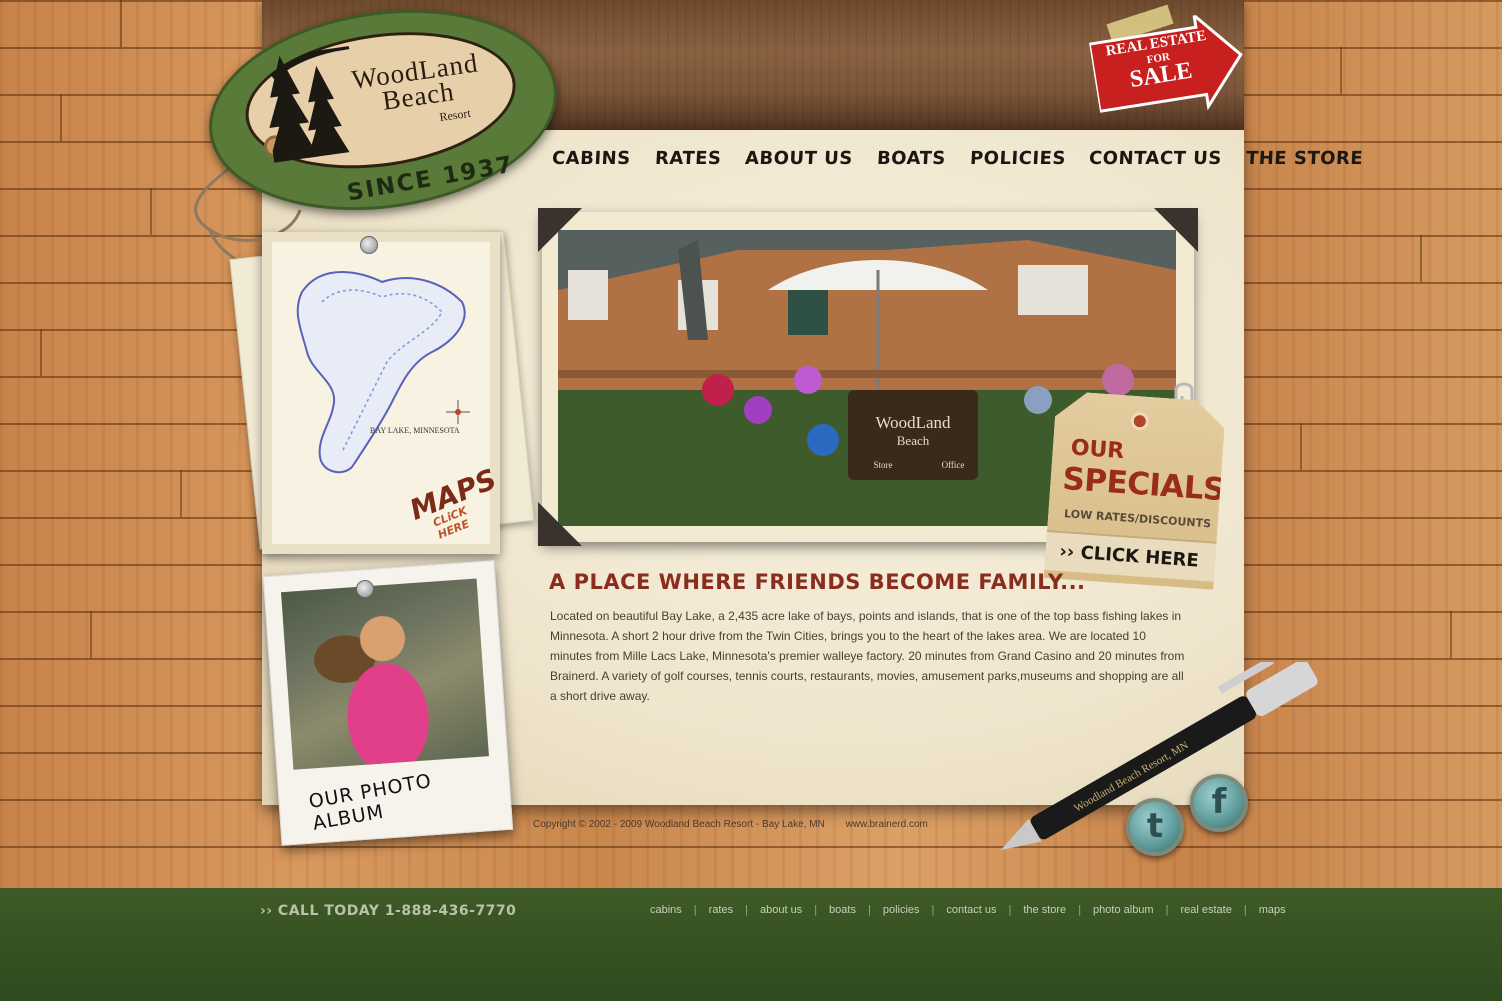 The image size is (1502, 1001). Describe the element at coordinates (1137, 519) in the screenshot. I see `specials-subtitle: LOW RATES/DISCOUNTS` at that location.